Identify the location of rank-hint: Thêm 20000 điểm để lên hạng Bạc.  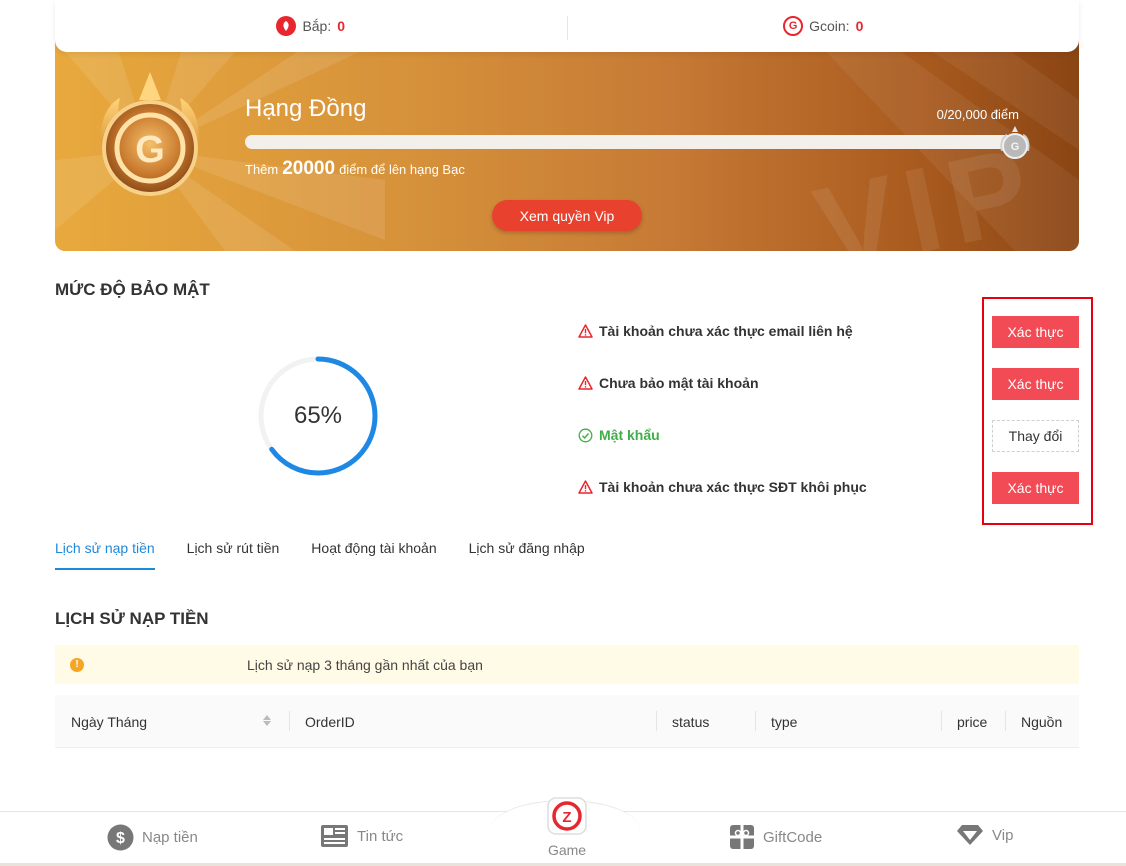
(355, 169).